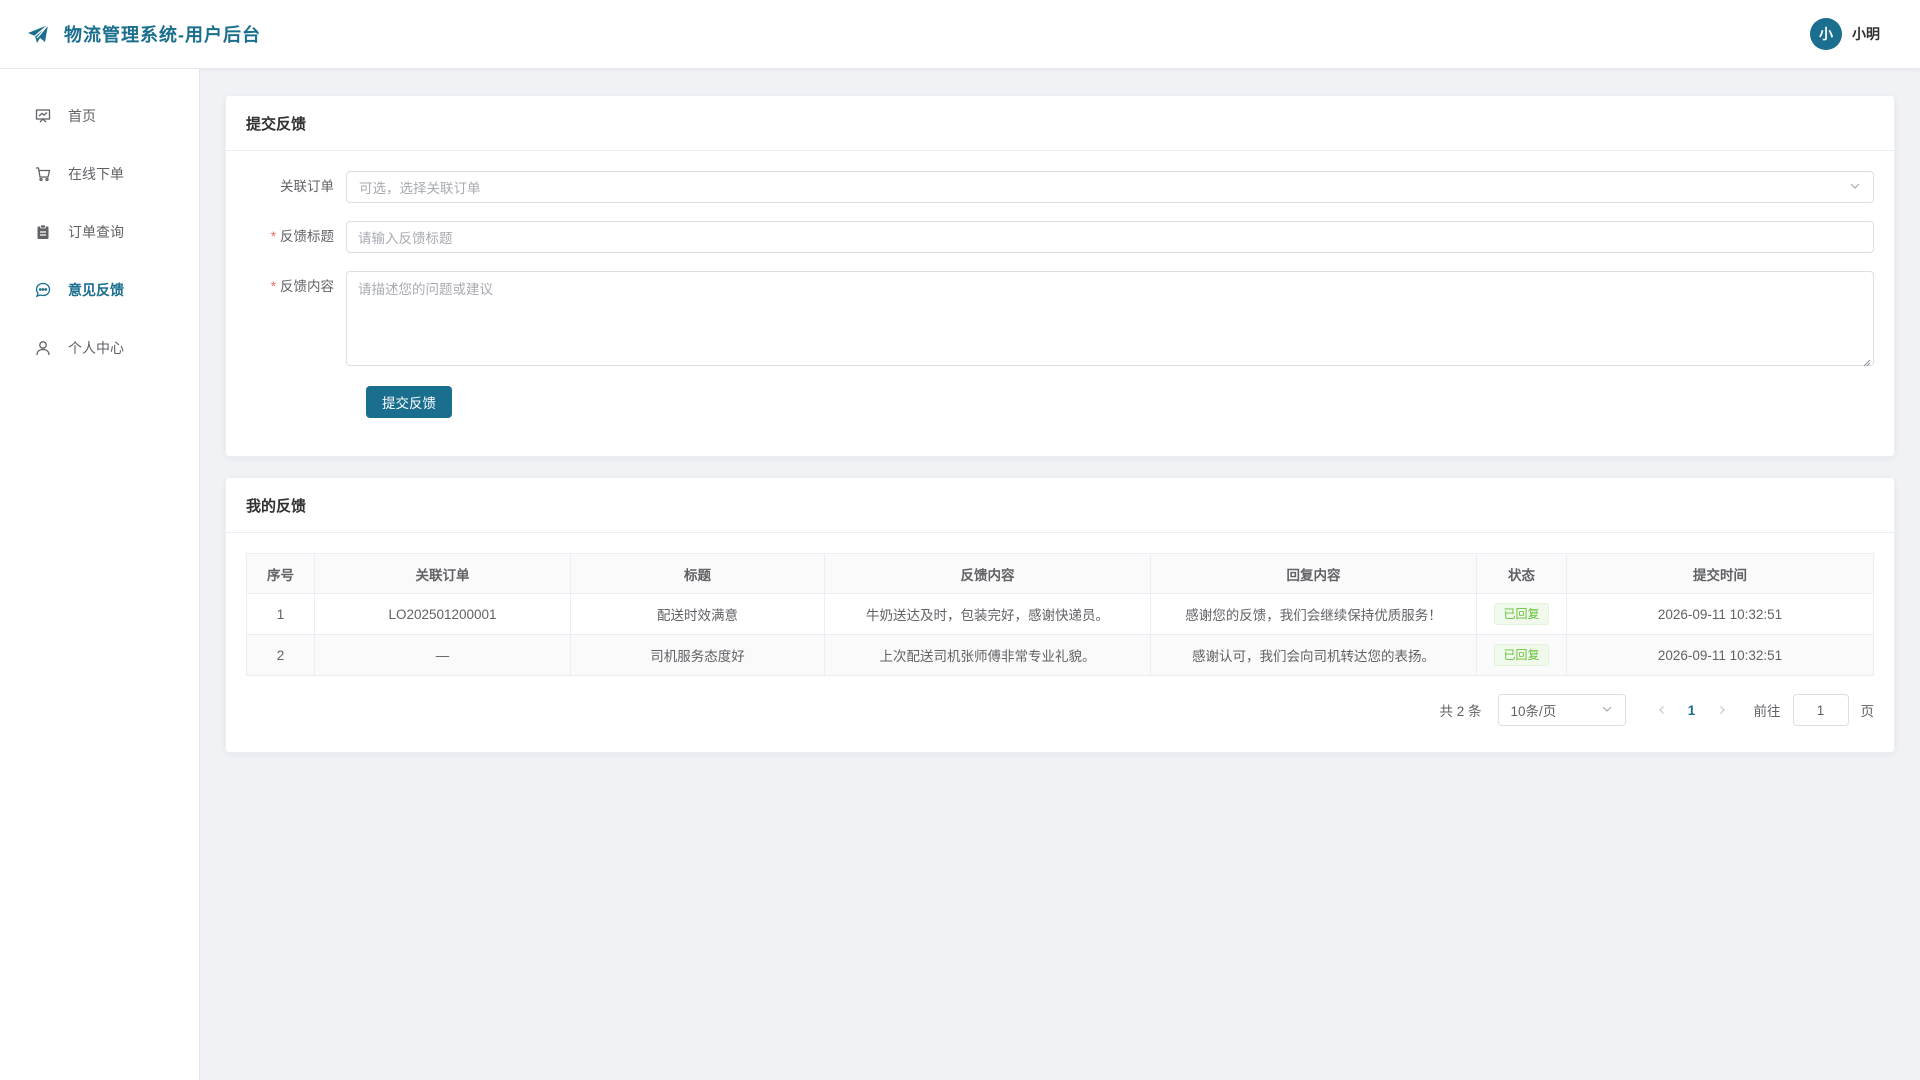 Image resolution: width=1920 pixels, height=1080 pixels. I want to click on cell-title: 司机服务态度好, so click(697, 655).